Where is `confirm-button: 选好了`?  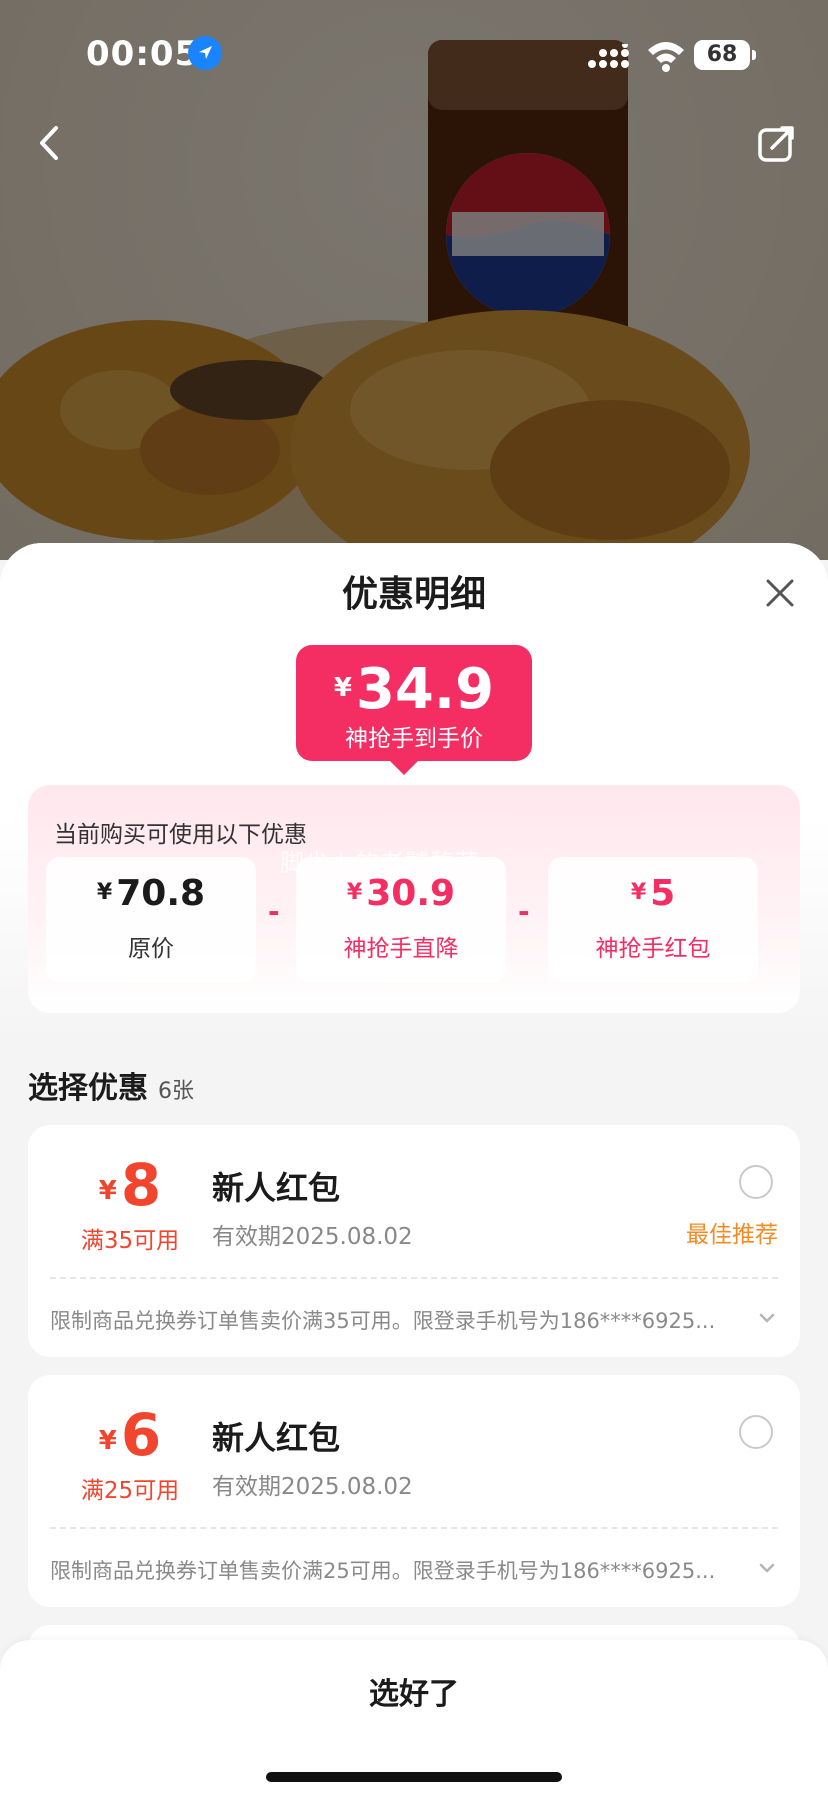
confirm-button: 选好了 is located at coordinates (414, 1695).